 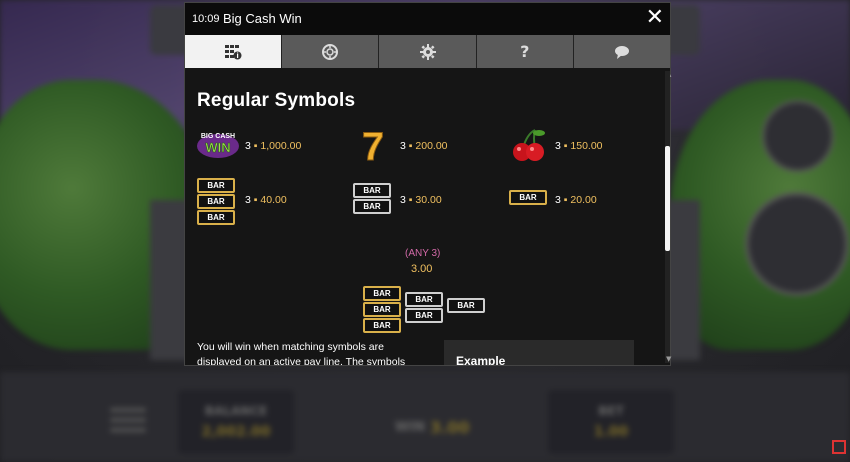 What do you see at coordinates (539, 352) in the screenshot?
I see `example-section: Example` at bounding box center [539, 352].